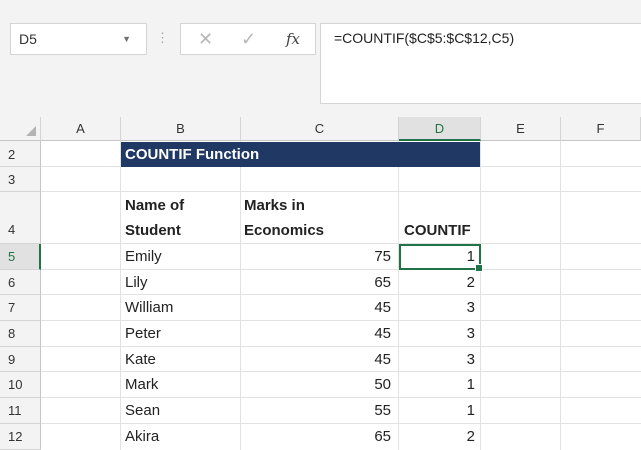 This screenshot has width=641, height=450. What do you see at coordinates (20, 334) in the screenshot?
I see `row-header-8: 8` at bounding box center [20, 334].